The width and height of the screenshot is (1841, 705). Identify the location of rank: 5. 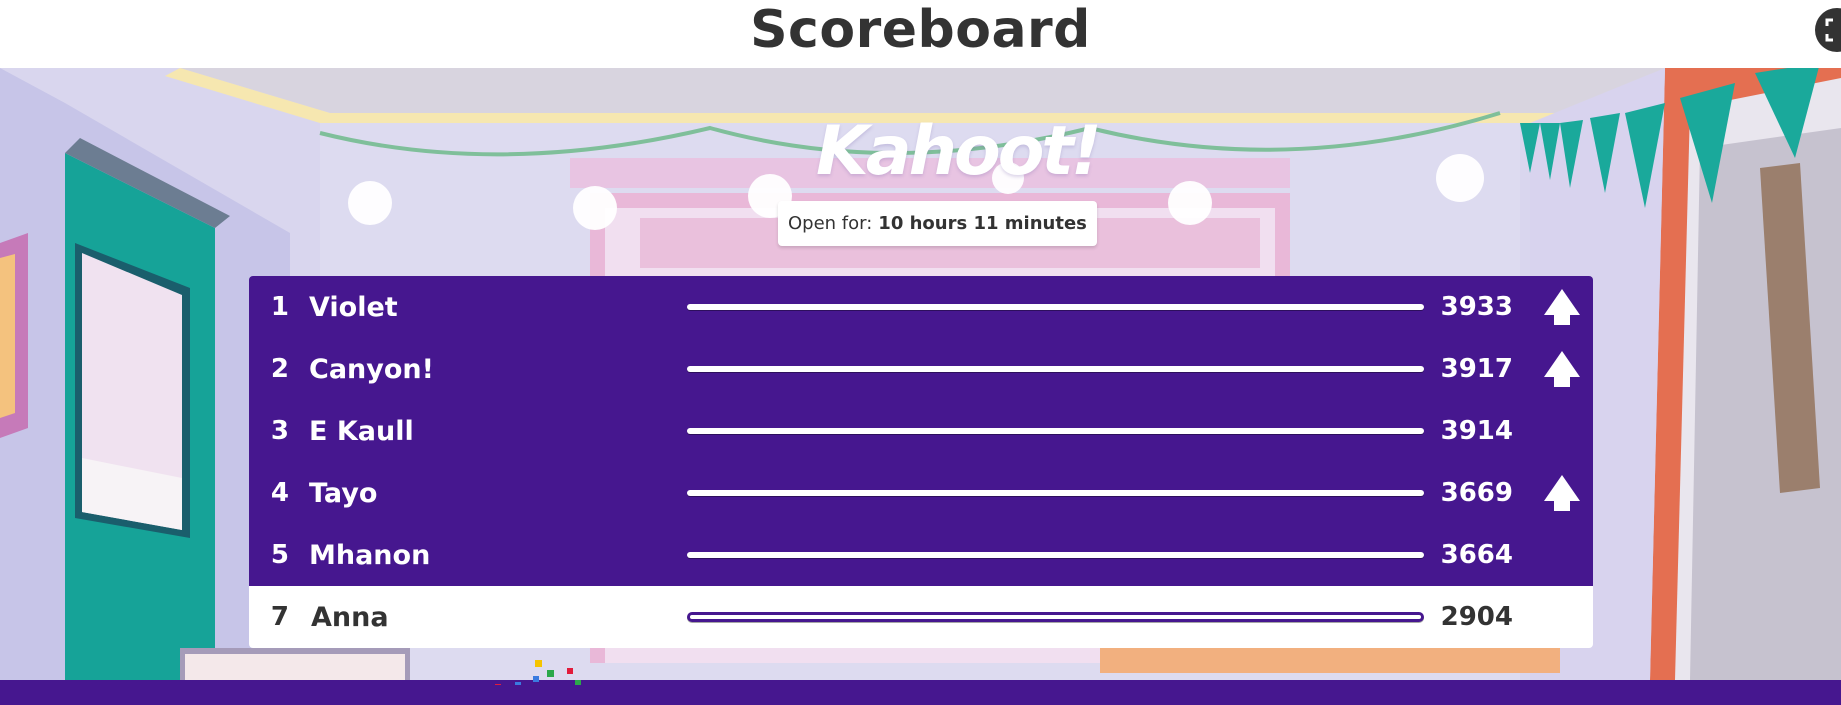
(279, 555).